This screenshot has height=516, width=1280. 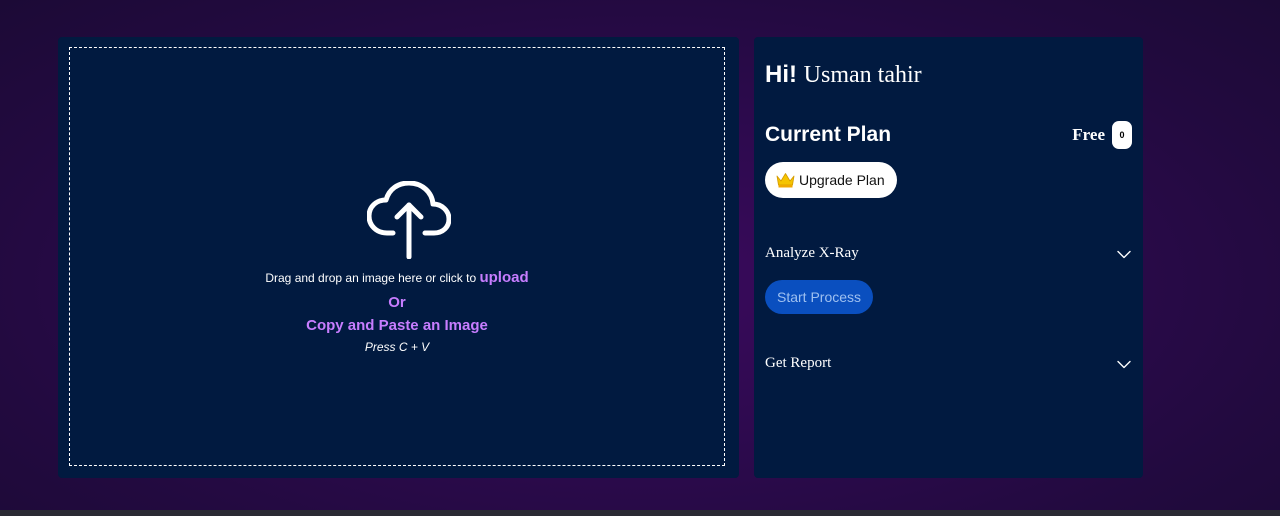 What do you see at coordinates (819, 297) in the screenshot?
I see `start-process-button: Start Process` at bounding box center [819, 297].